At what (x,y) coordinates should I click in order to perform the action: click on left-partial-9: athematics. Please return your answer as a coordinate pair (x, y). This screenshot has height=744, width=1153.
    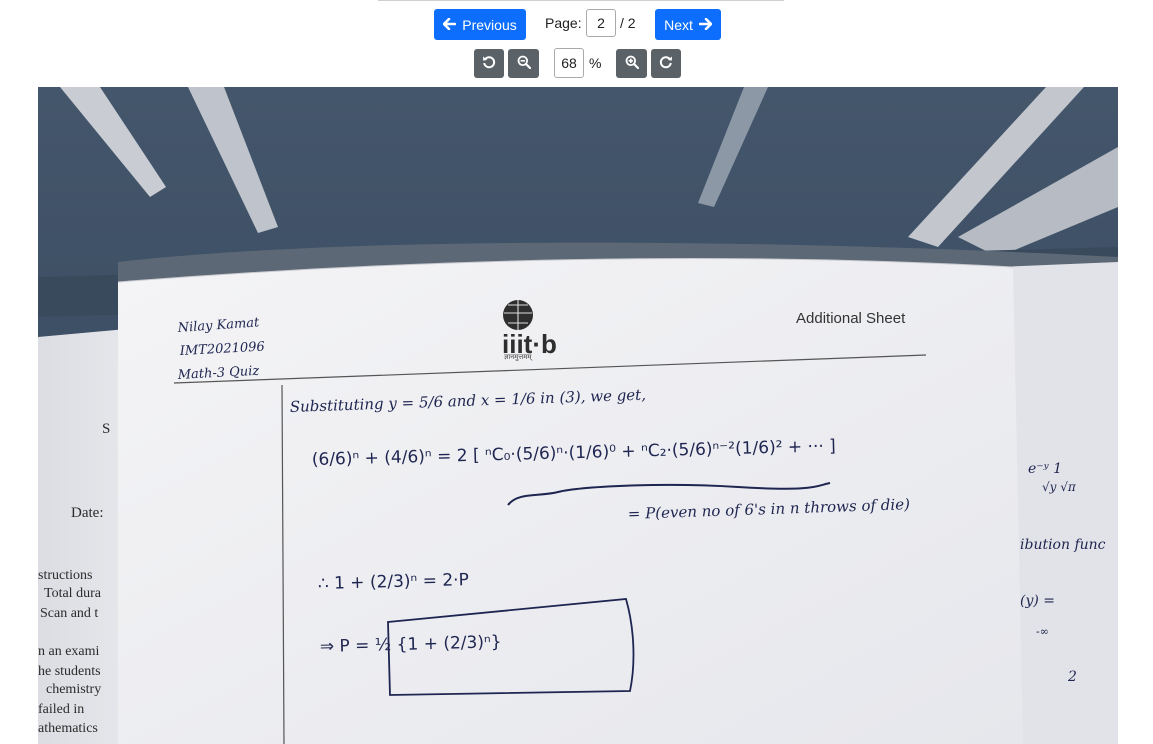
    Looking at the image, I should click on (68, 728).